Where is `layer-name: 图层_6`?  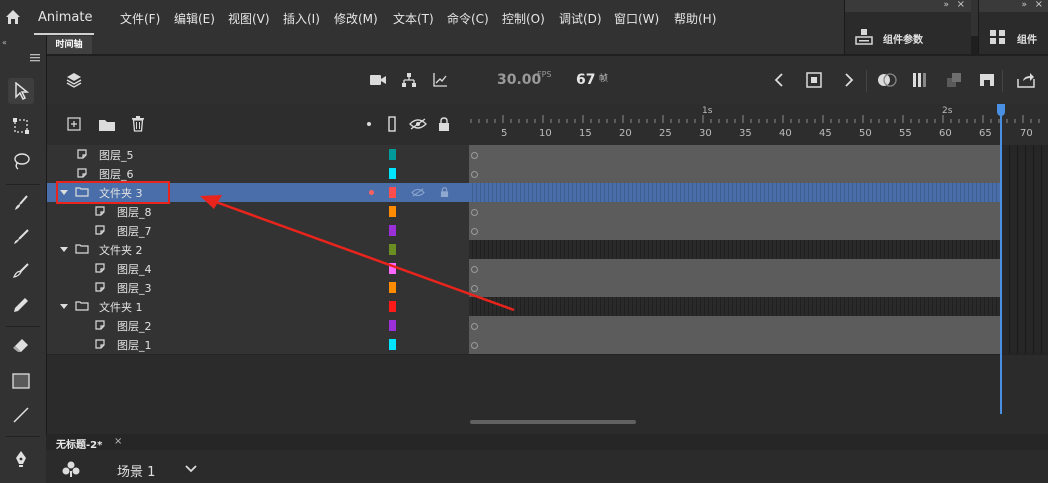 layer-name: 图层_6 is located at coordinates (116, 174).